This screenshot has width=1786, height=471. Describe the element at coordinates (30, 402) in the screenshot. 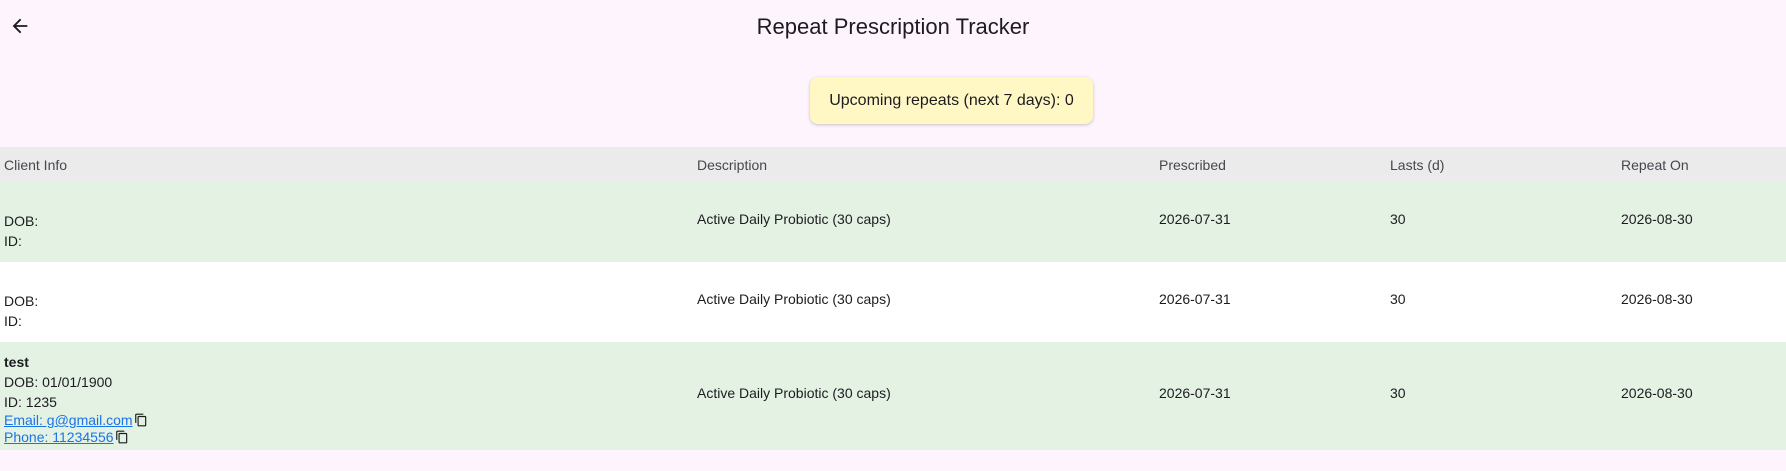

I see `client-id: ID: 1235` at that location.